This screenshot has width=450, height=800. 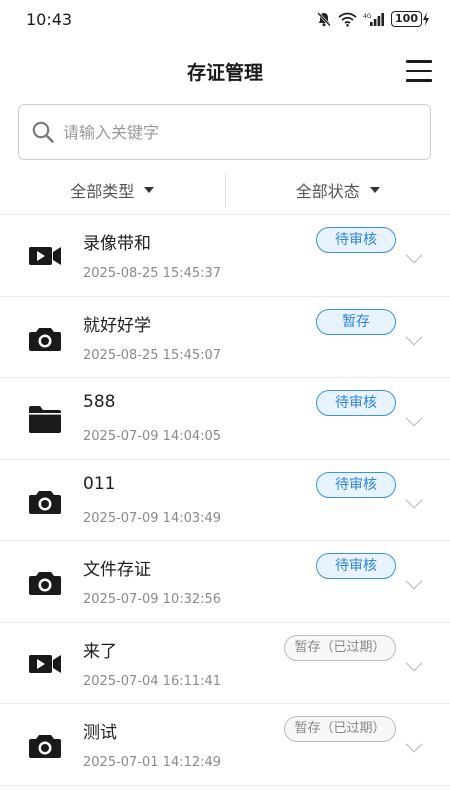 What do you see at coordinates (99, 483) in the screenshot?
I see `item-title: 011` at bounding box center [99, 483].